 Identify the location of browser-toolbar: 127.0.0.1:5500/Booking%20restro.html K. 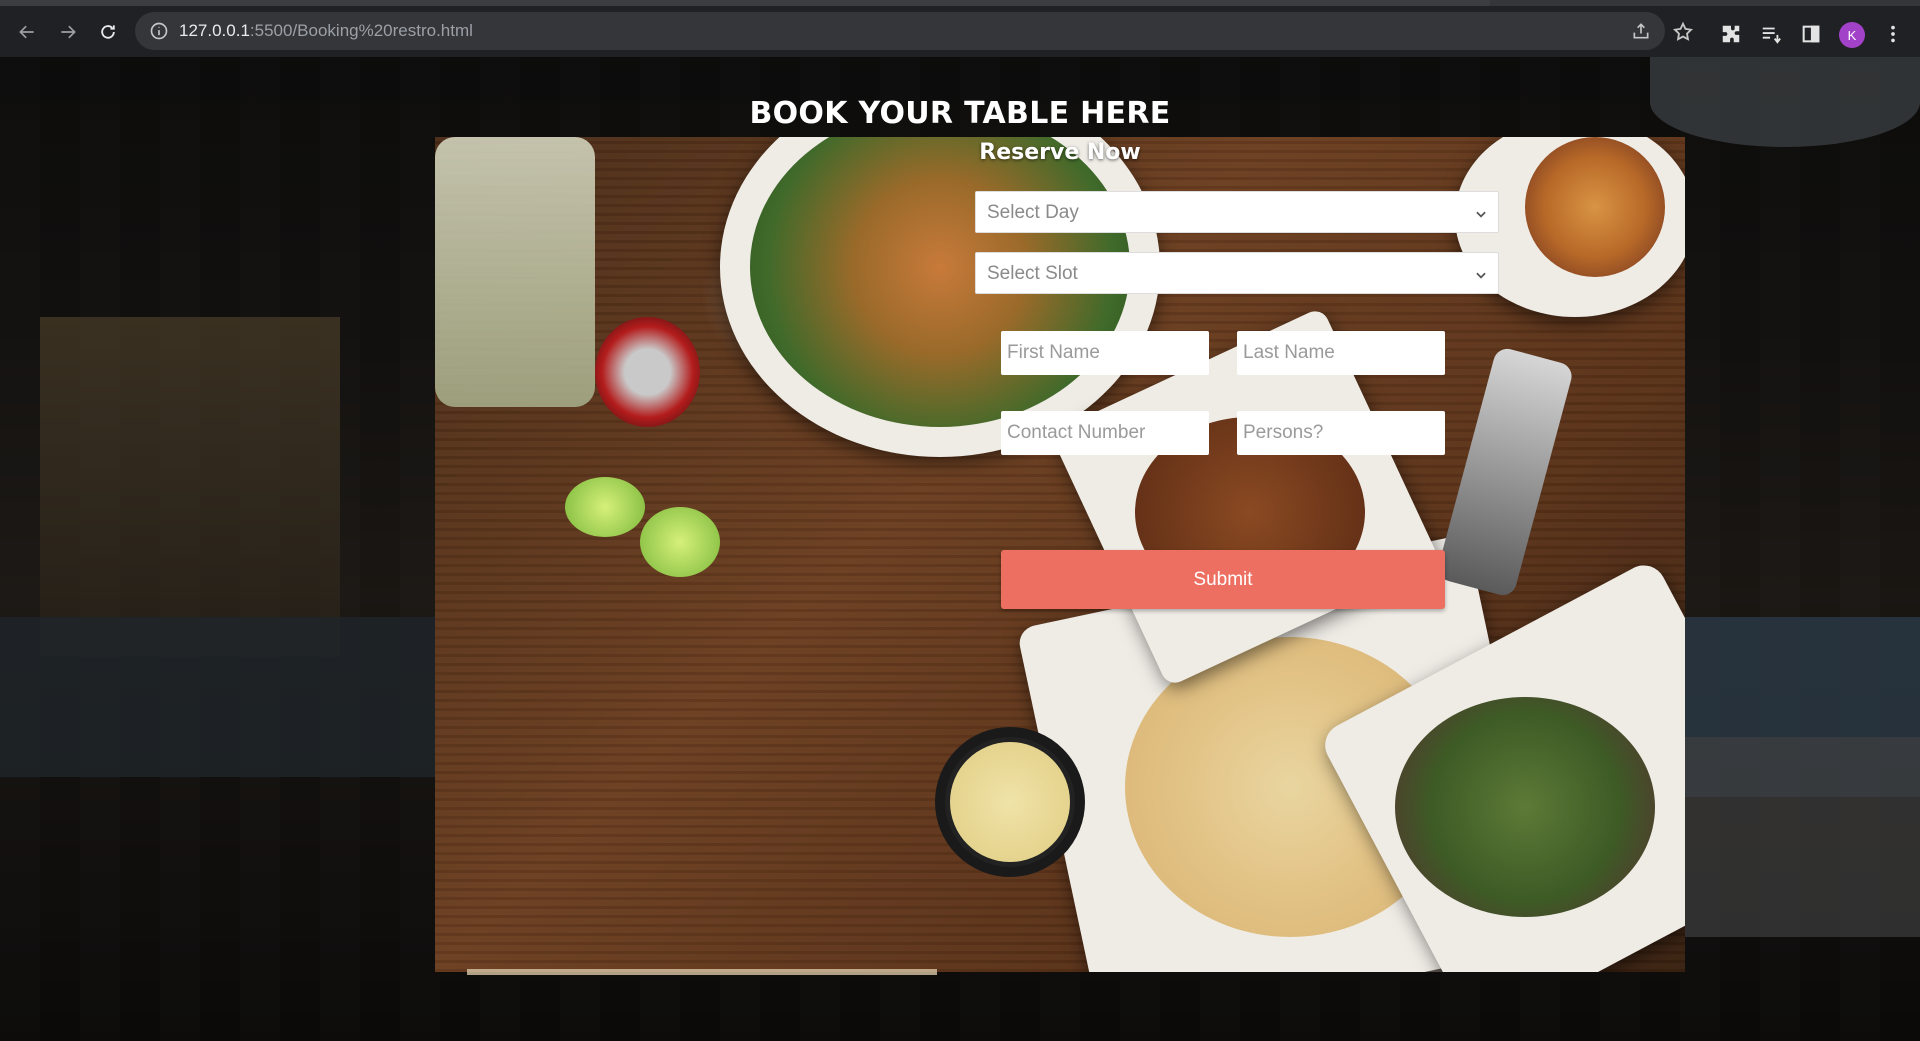
(960, 28).